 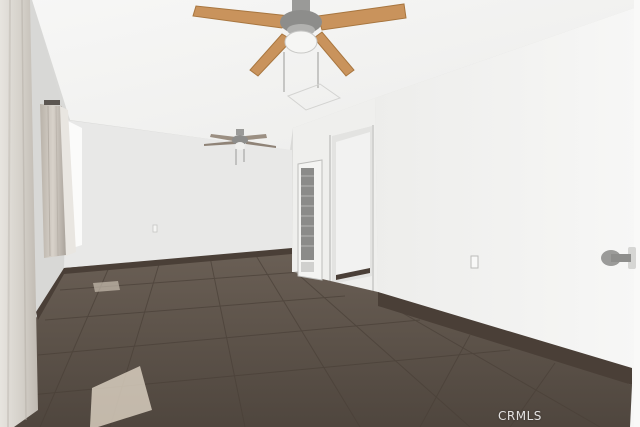 I want to click on watermark: CRMLS, so click(x=520, y=416).